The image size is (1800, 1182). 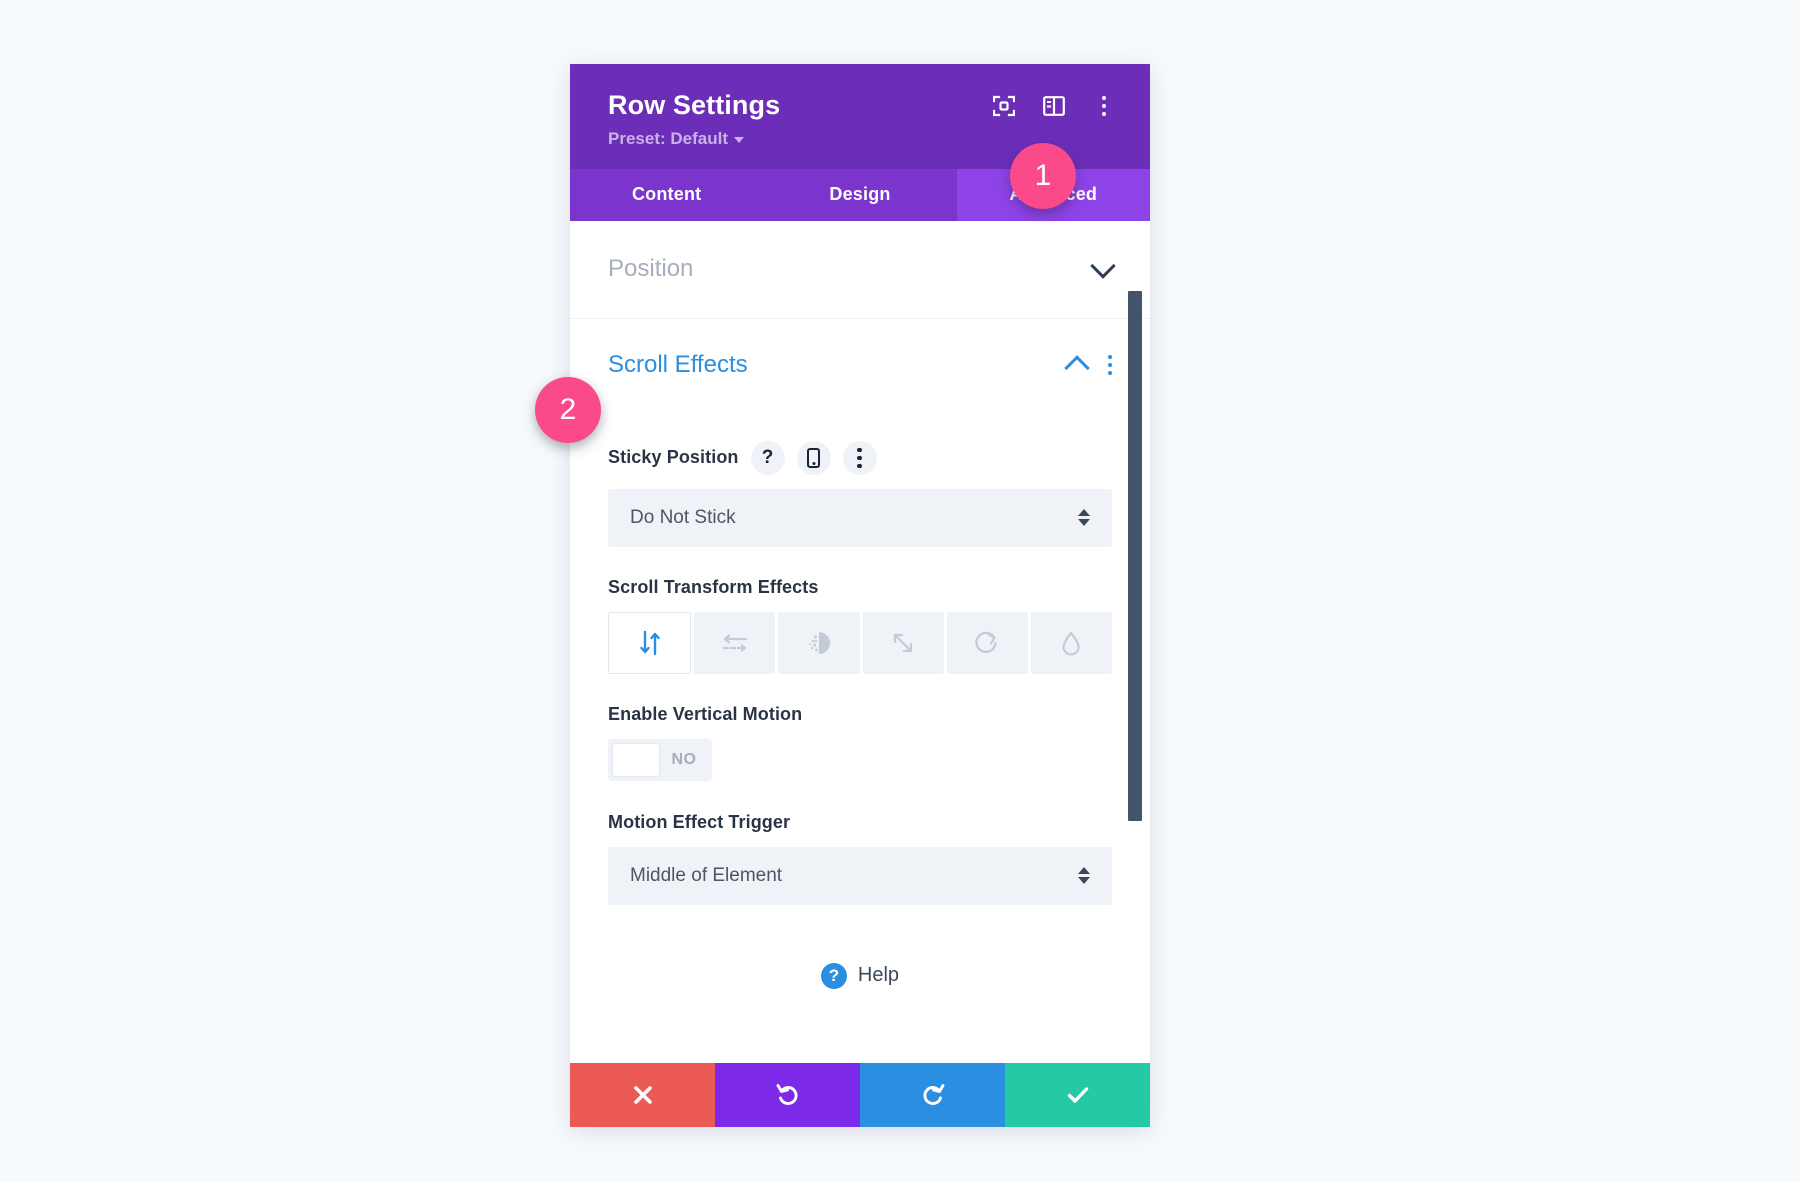 I want to click on dots-glyph, so click(x=1104, y=106).